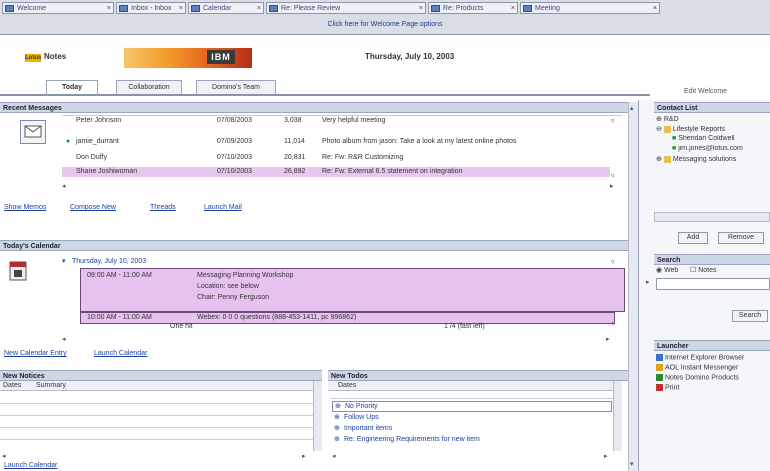  What do you see at coordinates (713, 387) in the screenshot?
I see `launcher-item: Print` at bounding box center [713, 387].